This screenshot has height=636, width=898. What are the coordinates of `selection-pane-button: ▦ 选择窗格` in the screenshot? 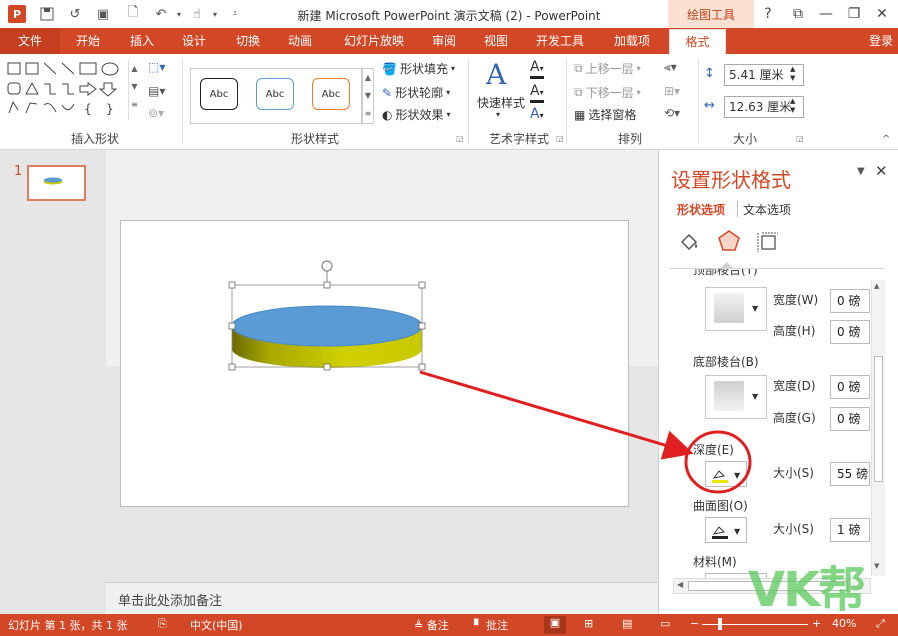 It's located at (605, 114).